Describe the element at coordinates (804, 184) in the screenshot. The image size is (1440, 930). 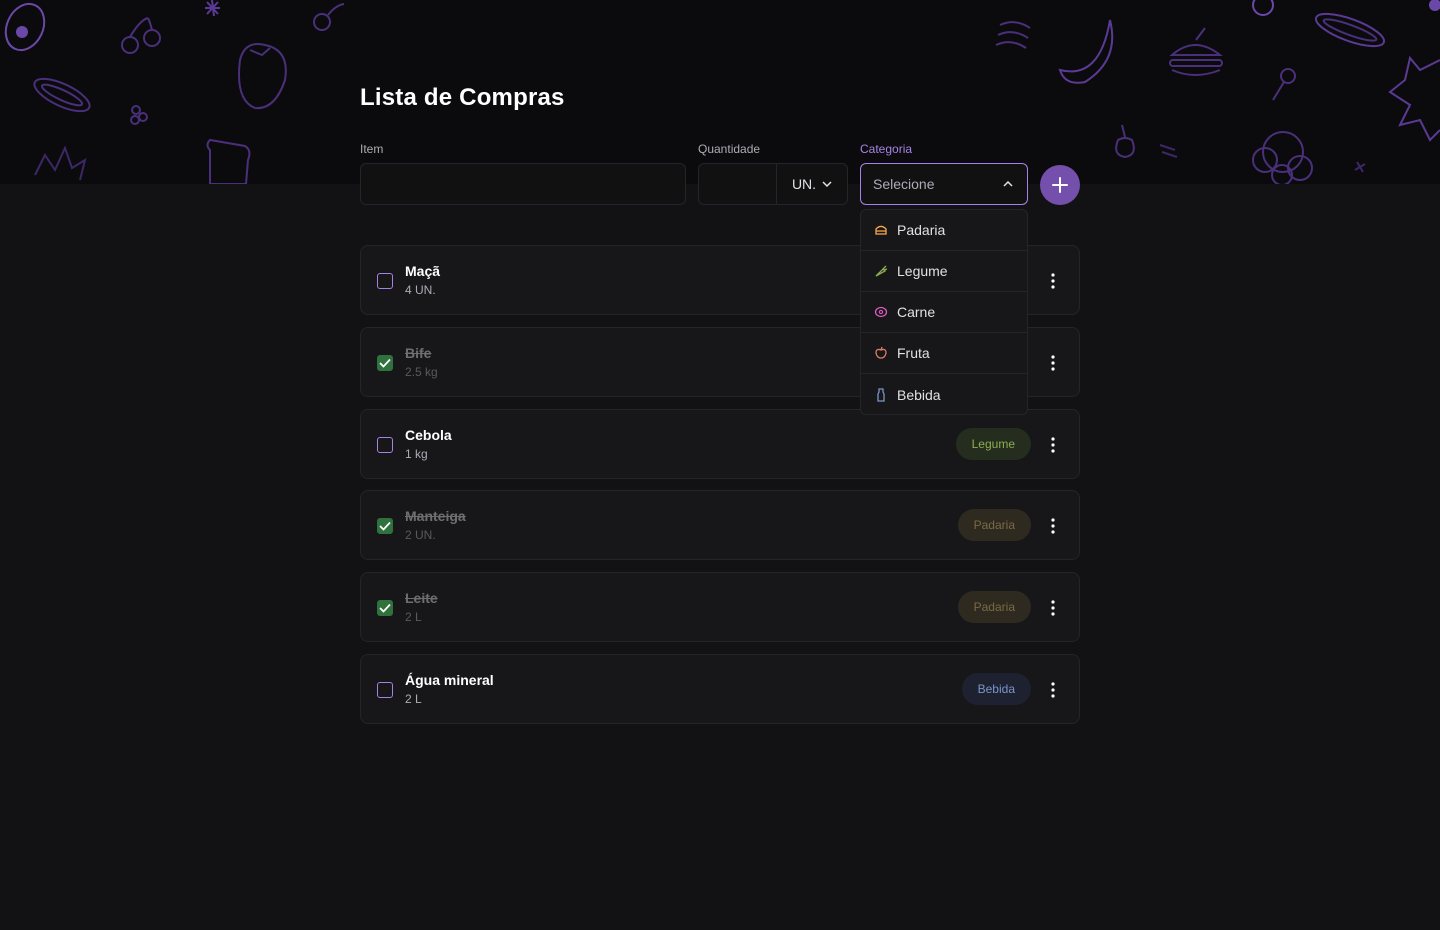
I see `unit-value: UN.` at that location.